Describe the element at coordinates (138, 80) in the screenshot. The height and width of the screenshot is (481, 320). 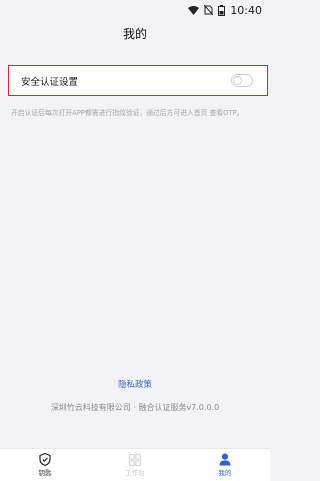
I see `security-setting-row: 安全认证设置` at that location.